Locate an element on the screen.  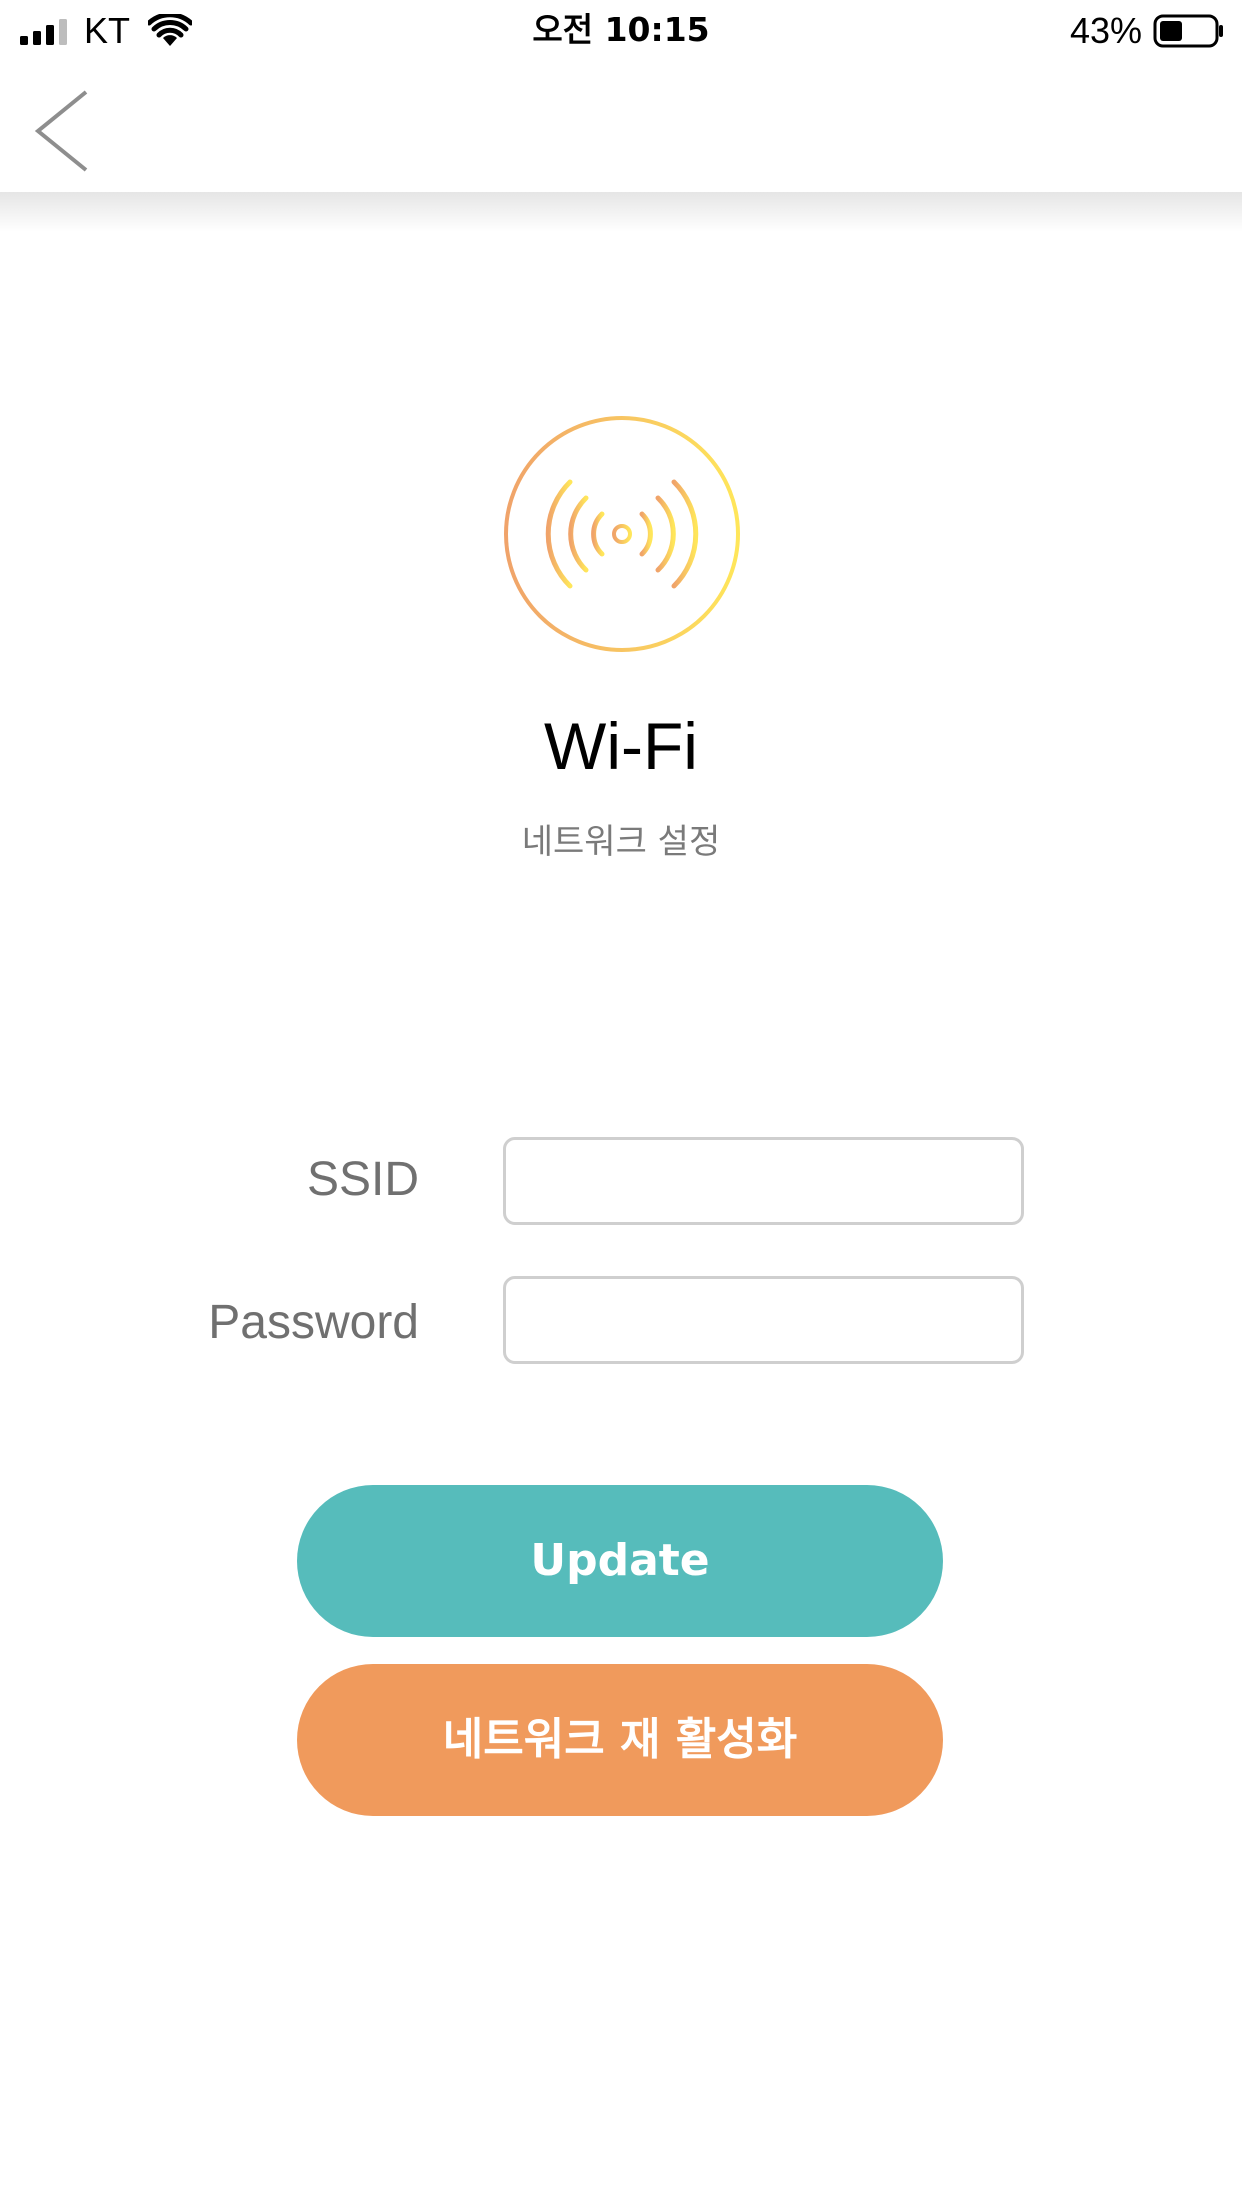
navigation-bar is located at coordinates (621, 127).